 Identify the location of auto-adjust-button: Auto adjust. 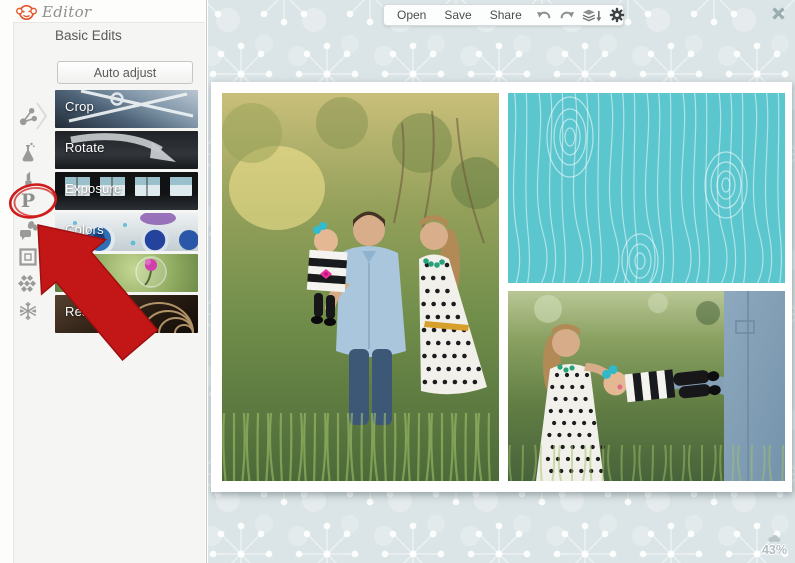
(125, 72).